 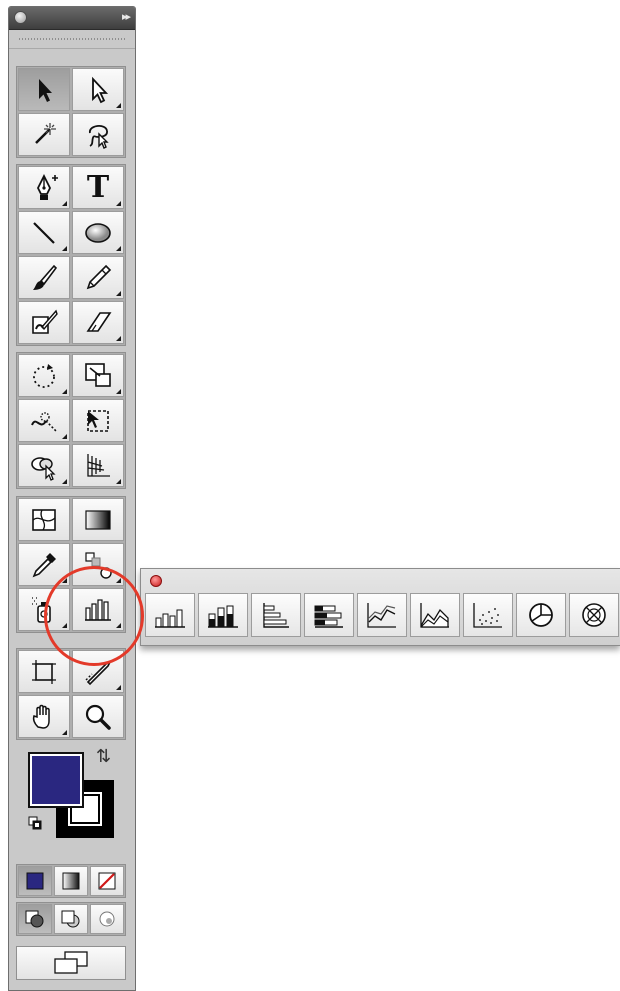 I want to click on direct-selection-tool, so click(x=98, y=89).